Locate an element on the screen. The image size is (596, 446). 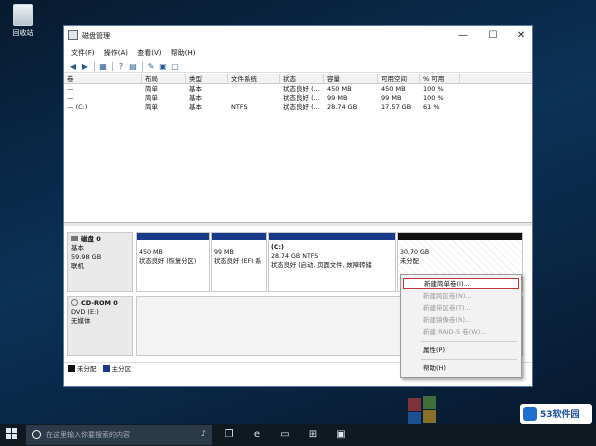
menu-view: 查看(V) is located at coordinates (149, 53).